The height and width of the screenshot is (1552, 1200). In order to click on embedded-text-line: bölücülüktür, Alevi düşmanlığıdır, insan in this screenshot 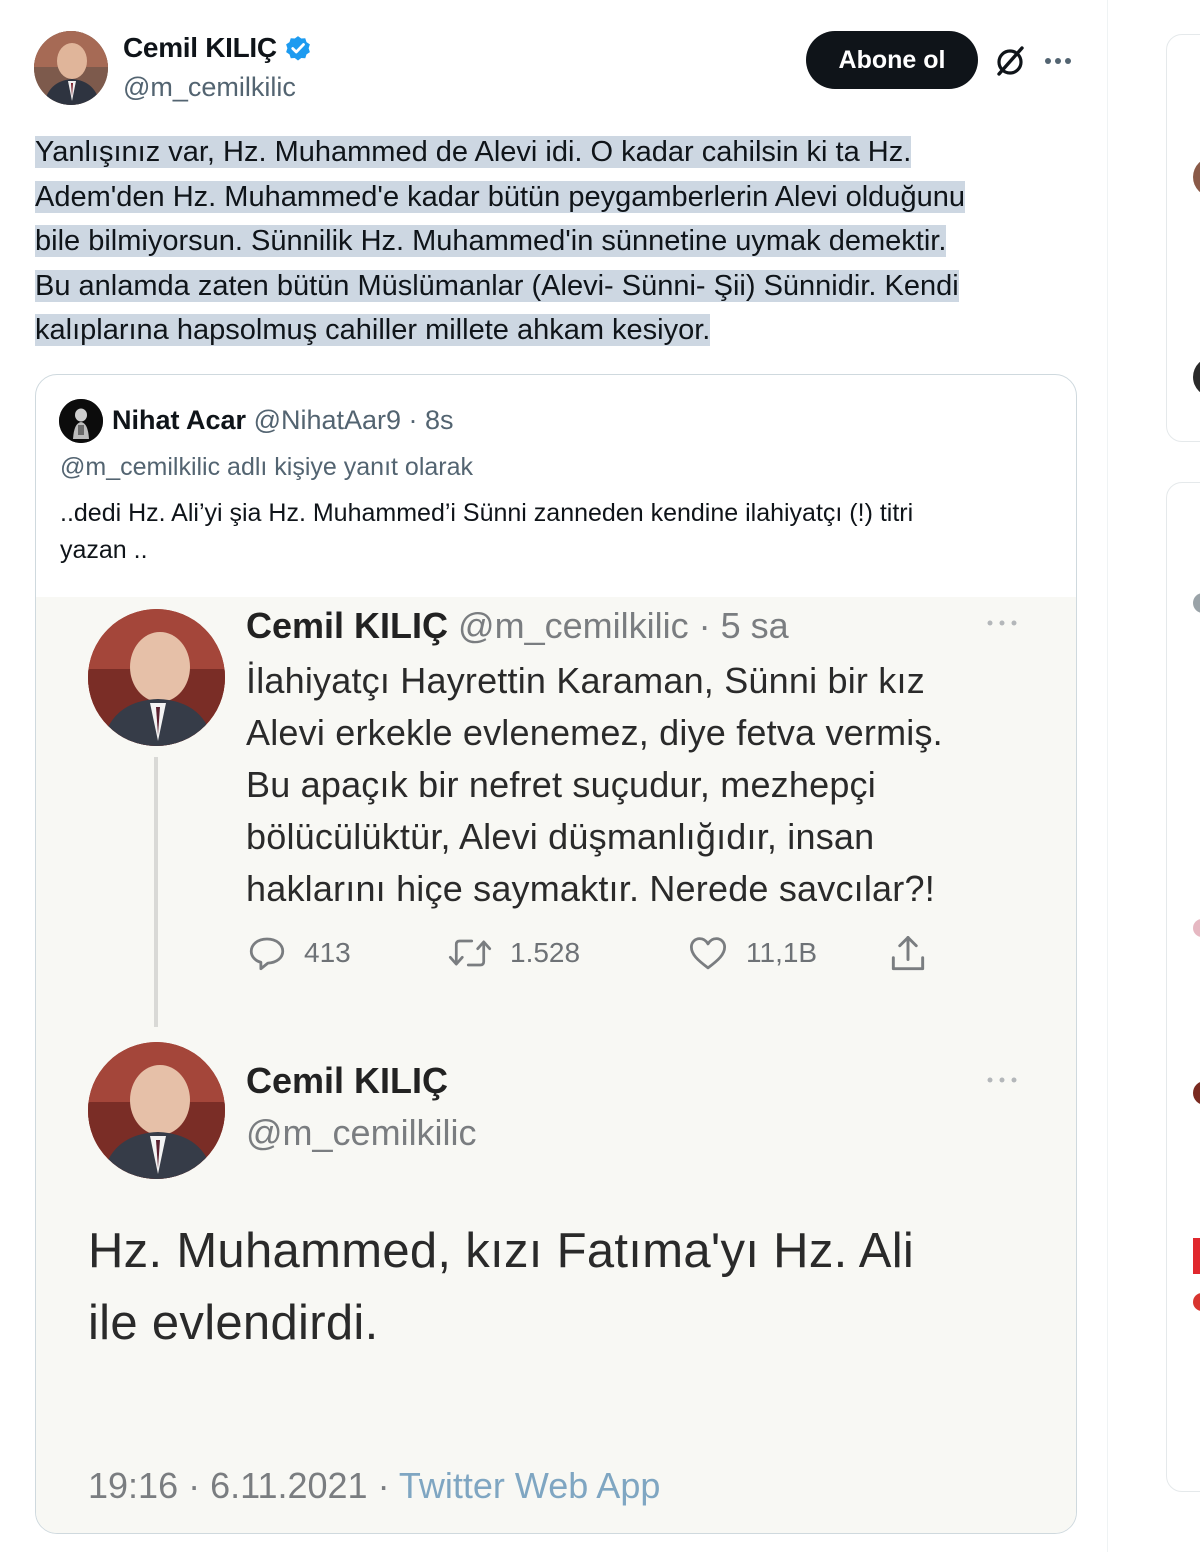, I will do `click(560, 836)`.